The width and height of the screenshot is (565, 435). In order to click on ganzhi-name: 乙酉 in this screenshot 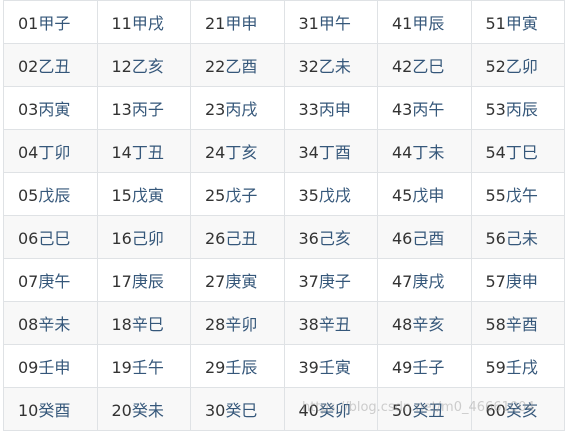, I will do `click(241, 66)`.